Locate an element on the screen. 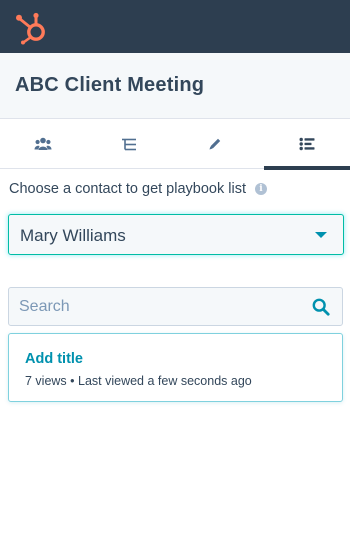  playbook-list-icon is located at coordinates (307, 144).